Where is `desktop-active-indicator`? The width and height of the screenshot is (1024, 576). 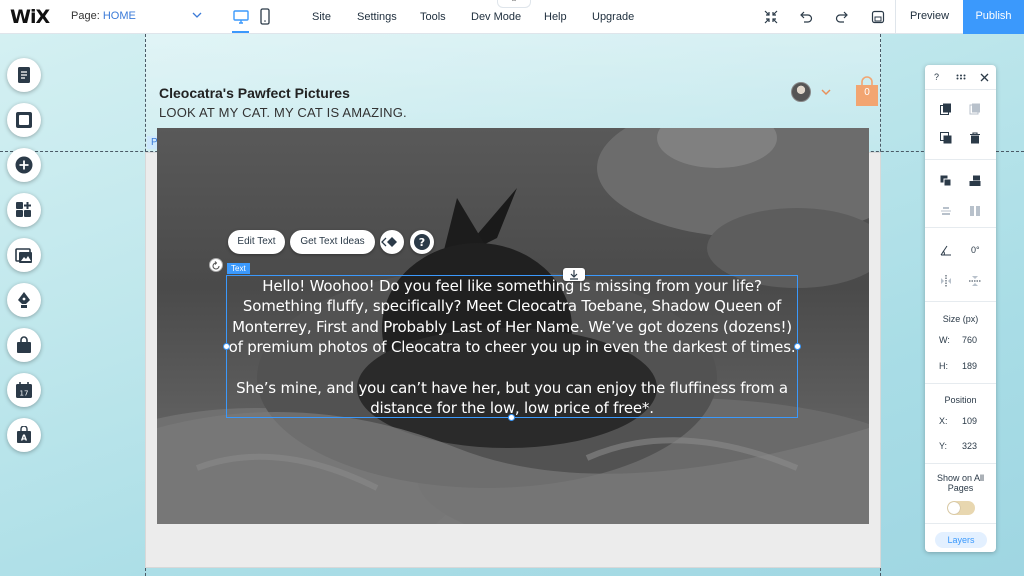
desktop-active-indicator is located at coordinates (240, 32).